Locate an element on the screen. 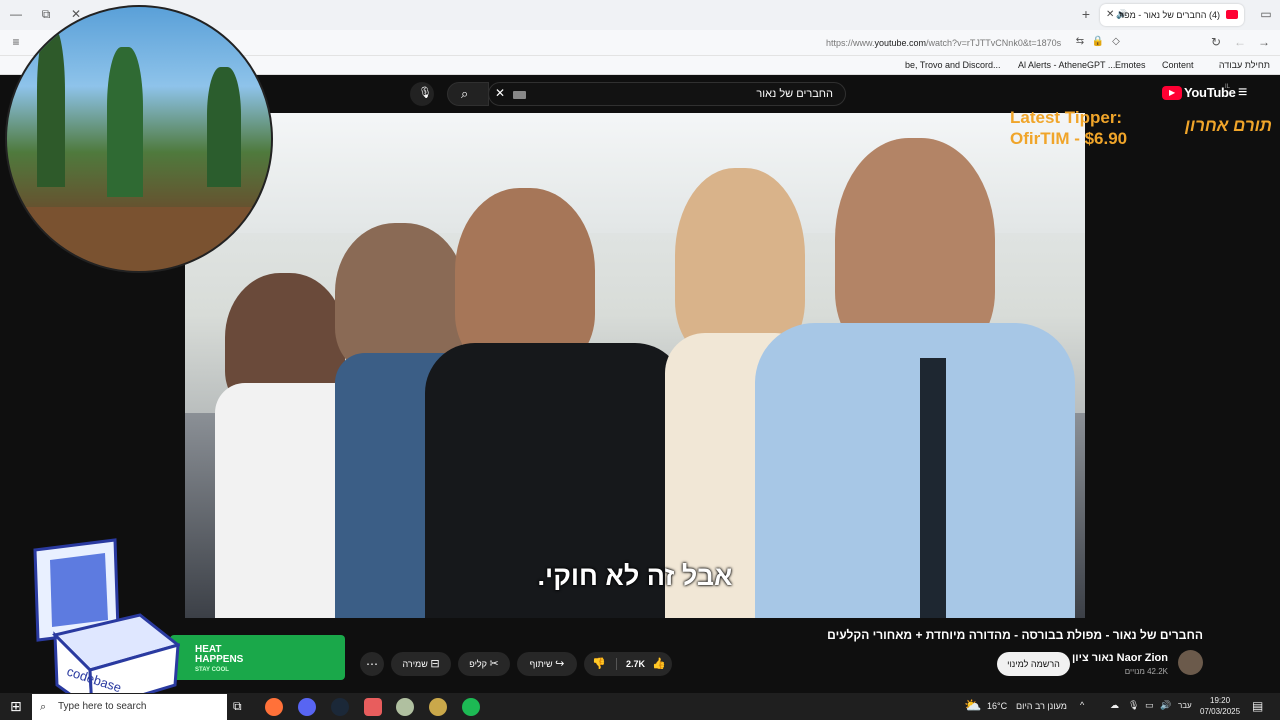 Image resolution: width=1280 pixels, height=720 pixels. channel-avatar is located at coordinates (1190, 662).